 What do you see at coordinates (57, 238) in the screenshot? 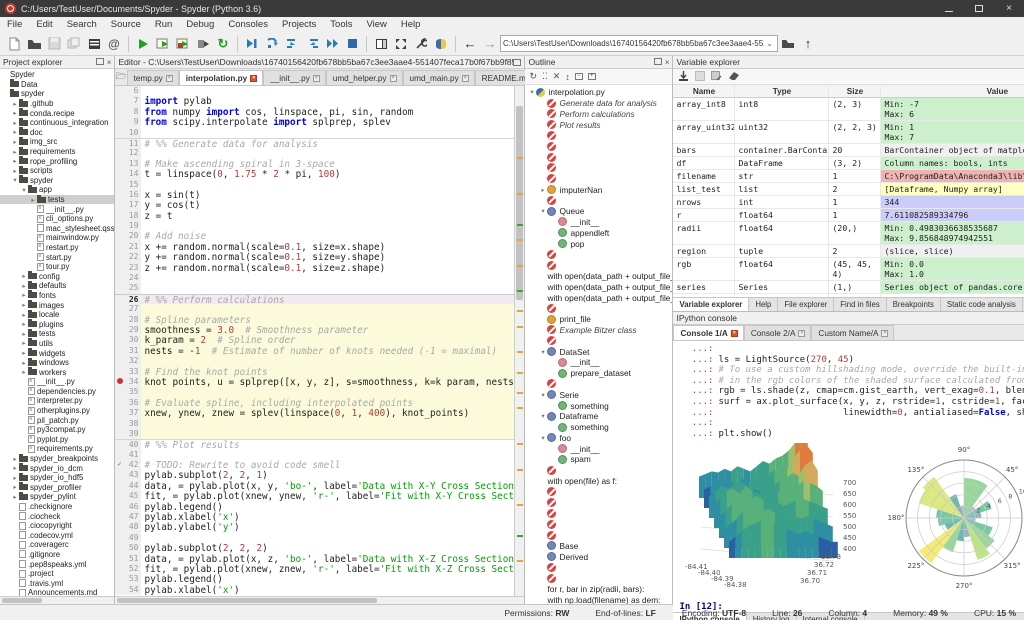
I see `tree-item-mainwindow.py: mainwindow.py` at bounding box center [57, 238].